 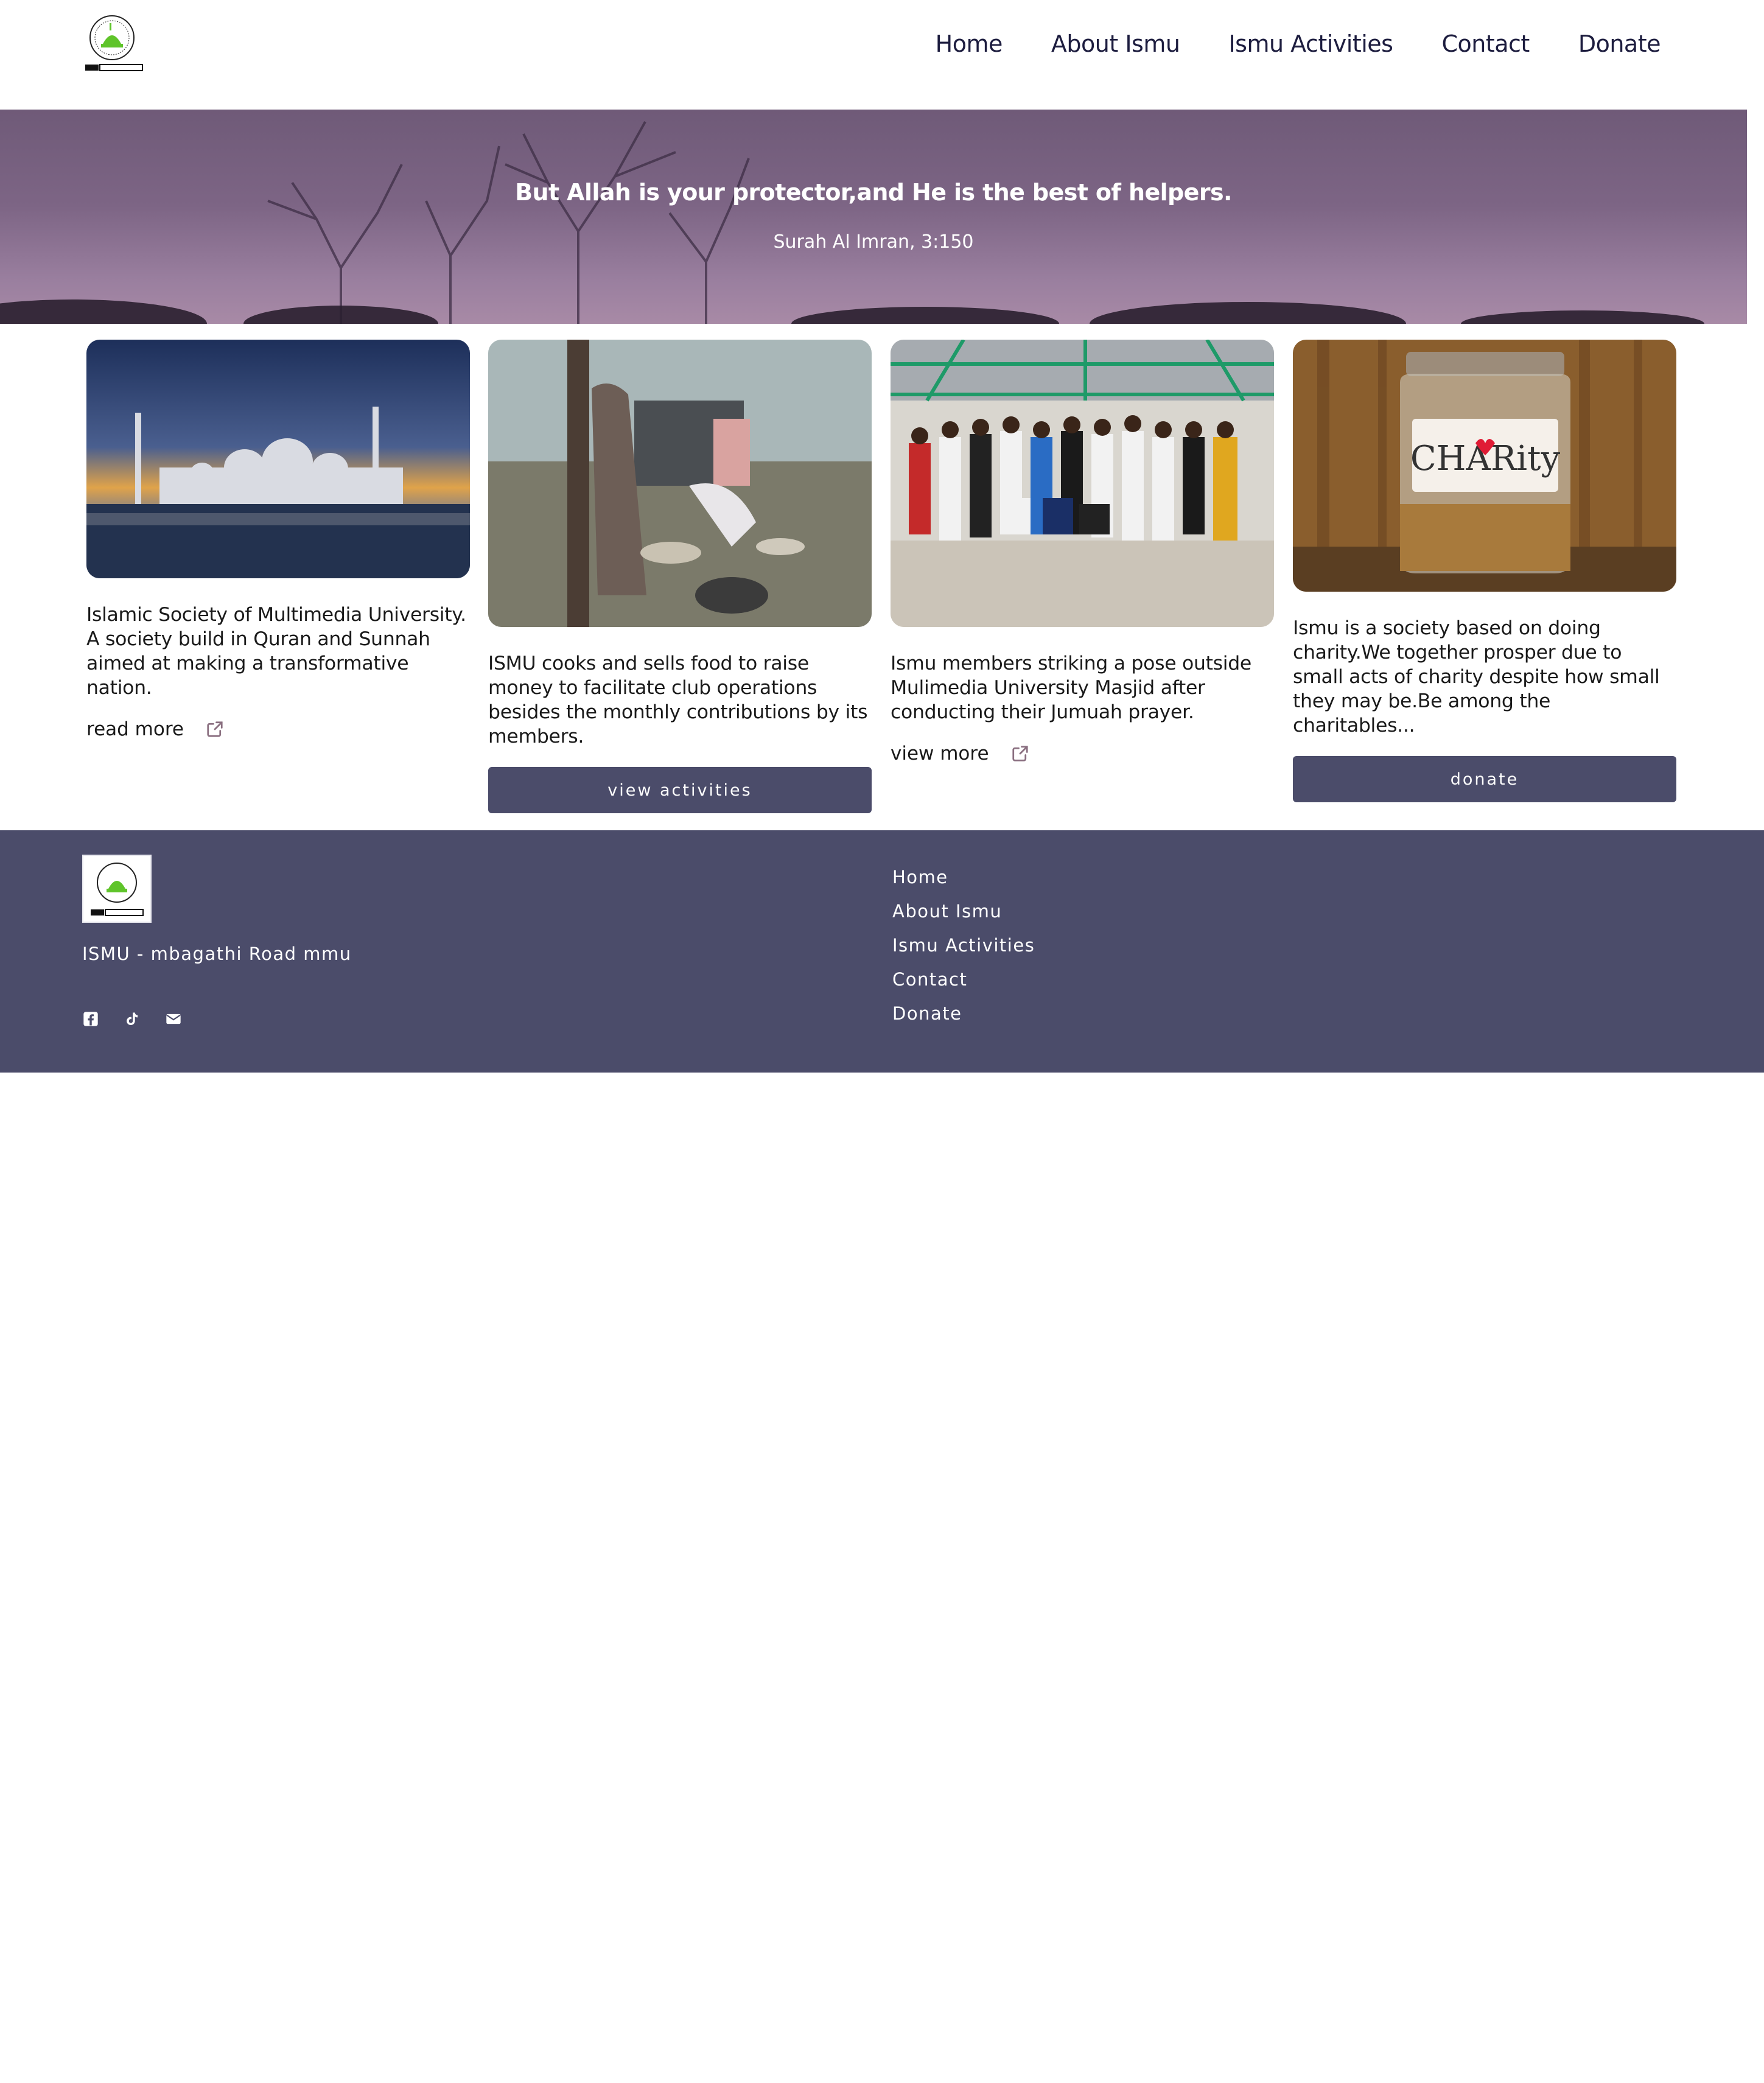 I want to click on nav-ismu-activities: Ismu Activities, so click(x=1311, y=43).